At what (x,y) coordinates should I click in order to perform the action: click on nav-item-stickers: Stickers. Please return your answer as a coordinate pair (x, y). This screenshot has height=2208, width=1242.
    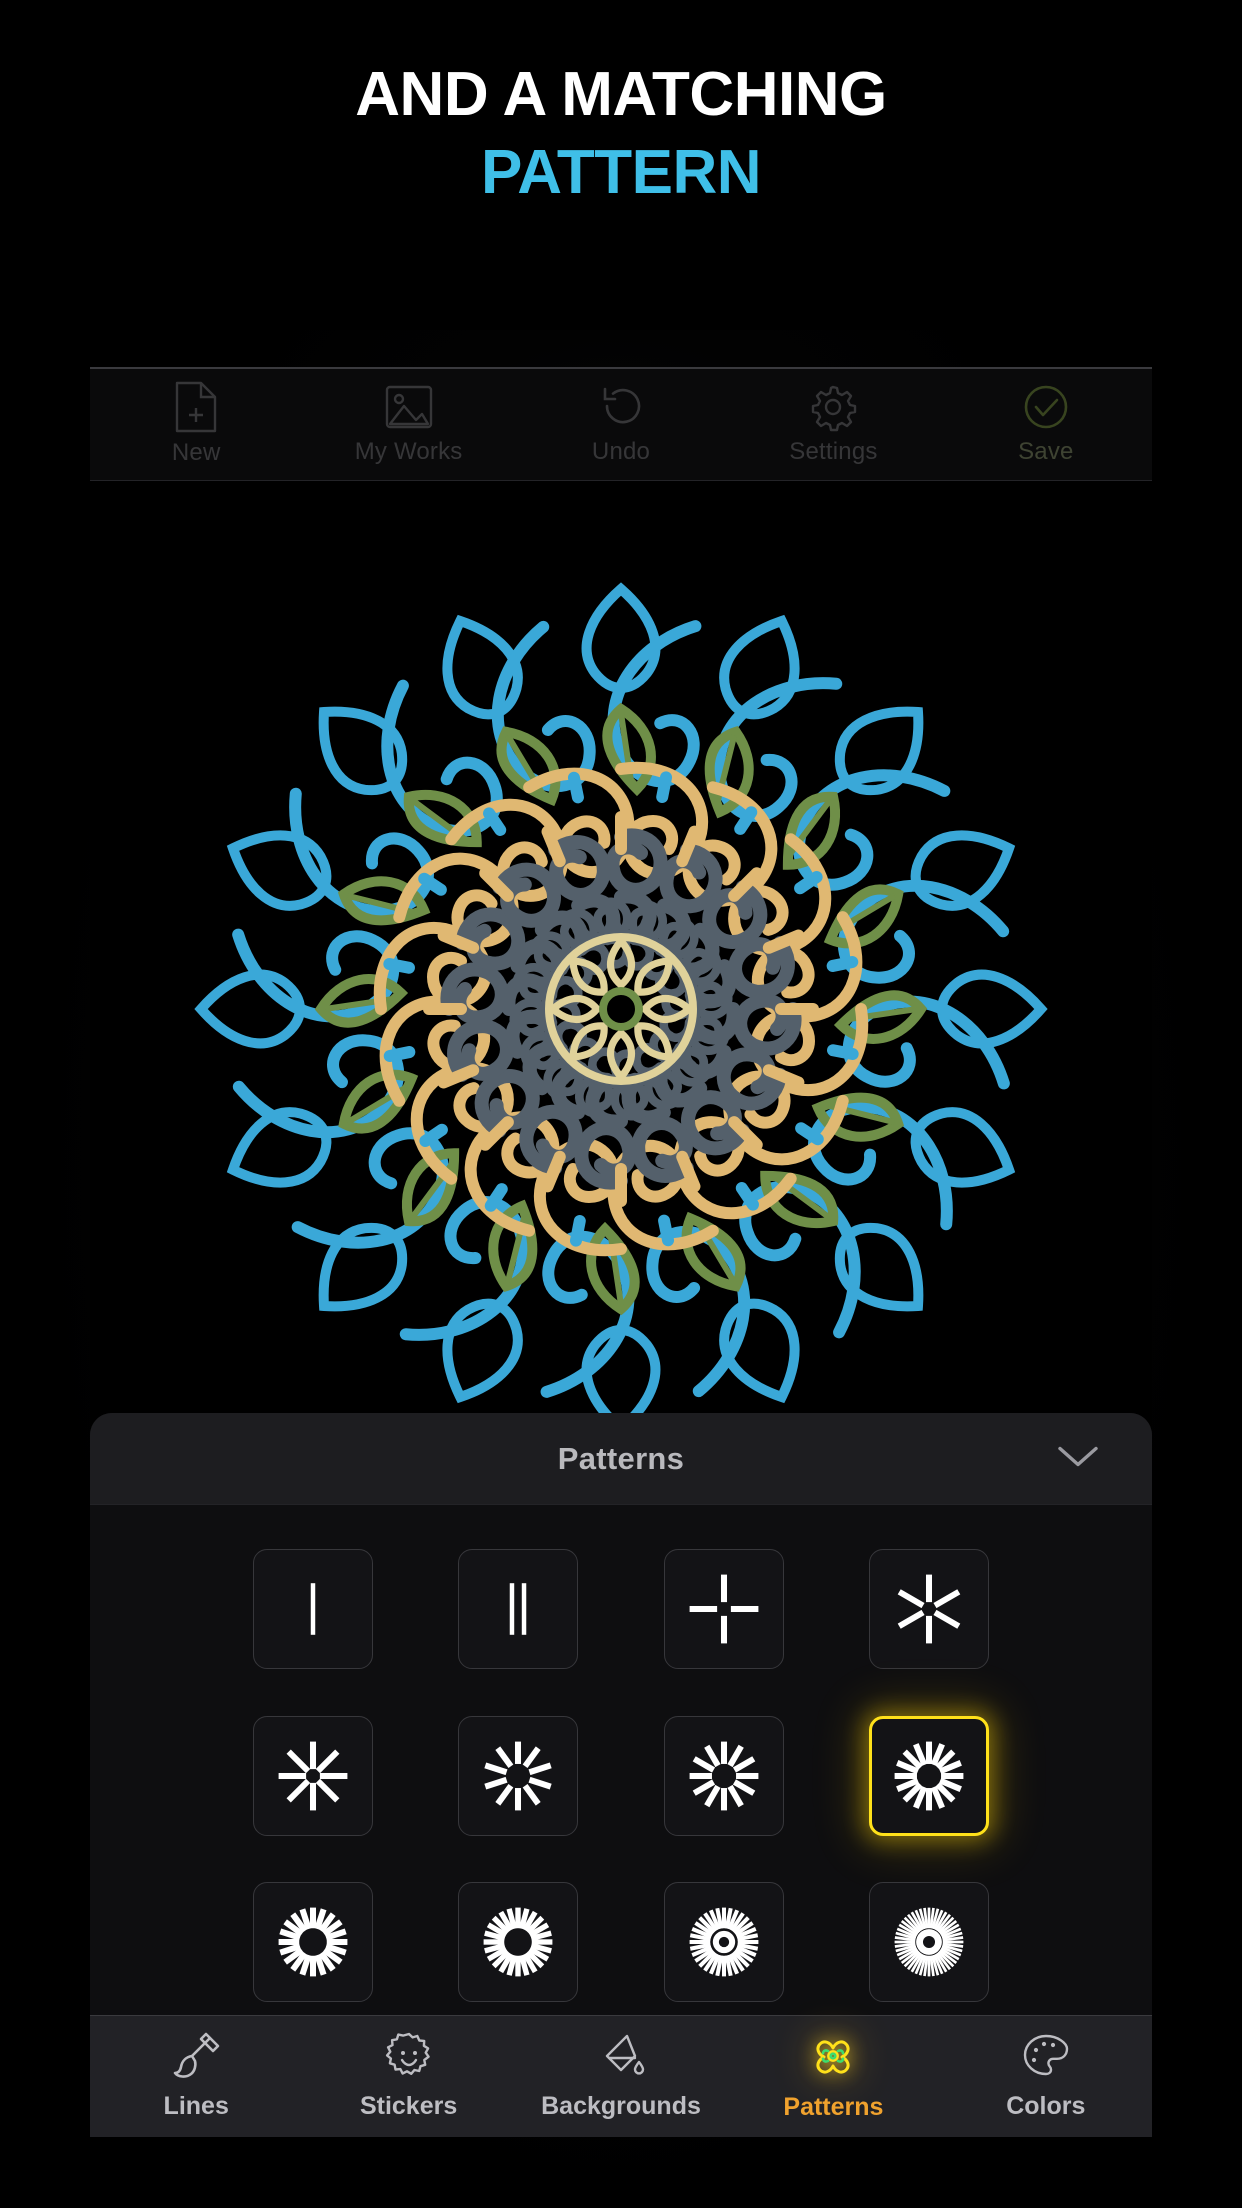
    Looking at the image, I should click on (408, 2076).